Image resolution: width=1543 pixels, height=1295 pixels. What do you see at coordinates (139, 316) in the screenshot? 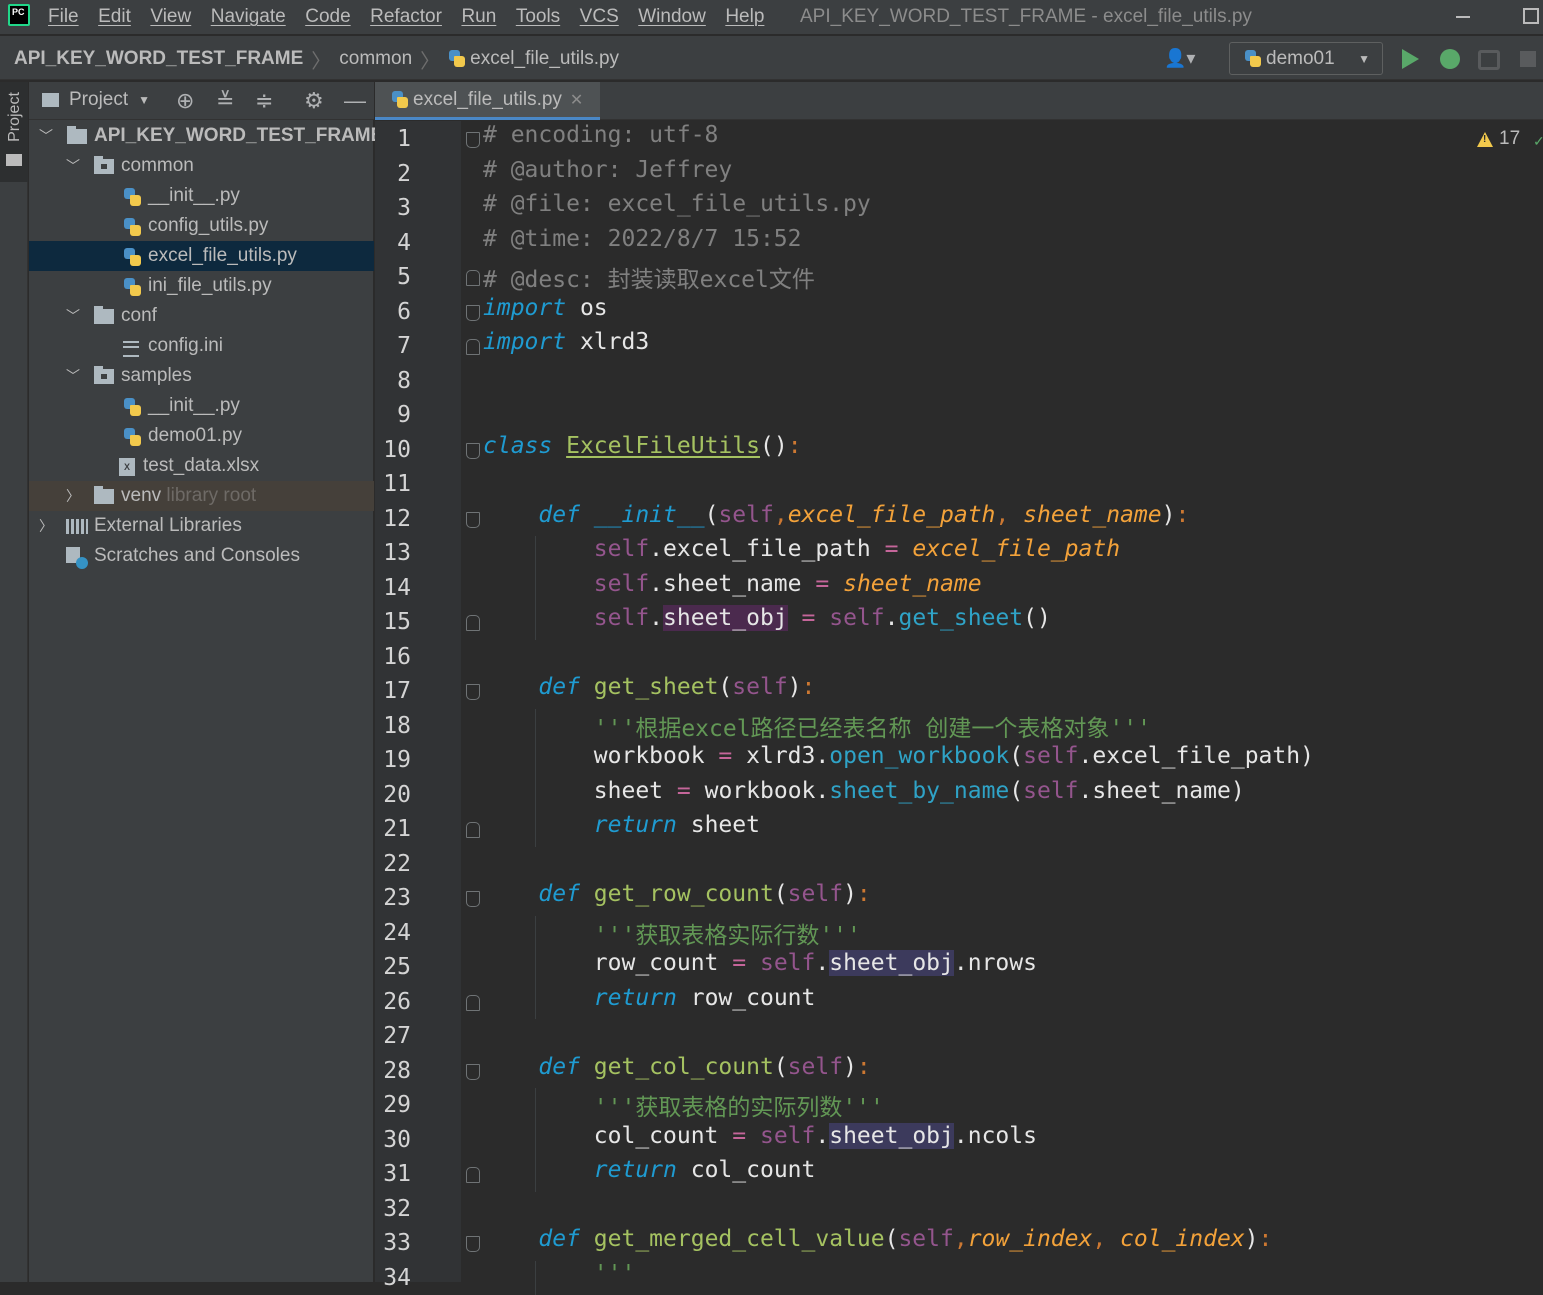
I see `tree-item-label: conf` at bounding box center [139, 316].